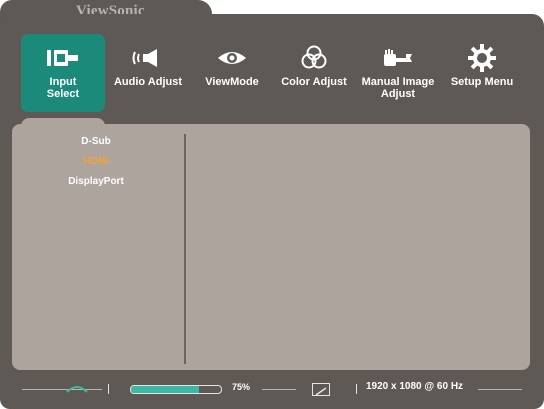 The height and width of the screenshot is (409, 544). What do you see at coordinates (148, 73) in the screenshot?
I see `menu-item-audio-adjust: Audio Adjust` at bounding box center [148, 73].